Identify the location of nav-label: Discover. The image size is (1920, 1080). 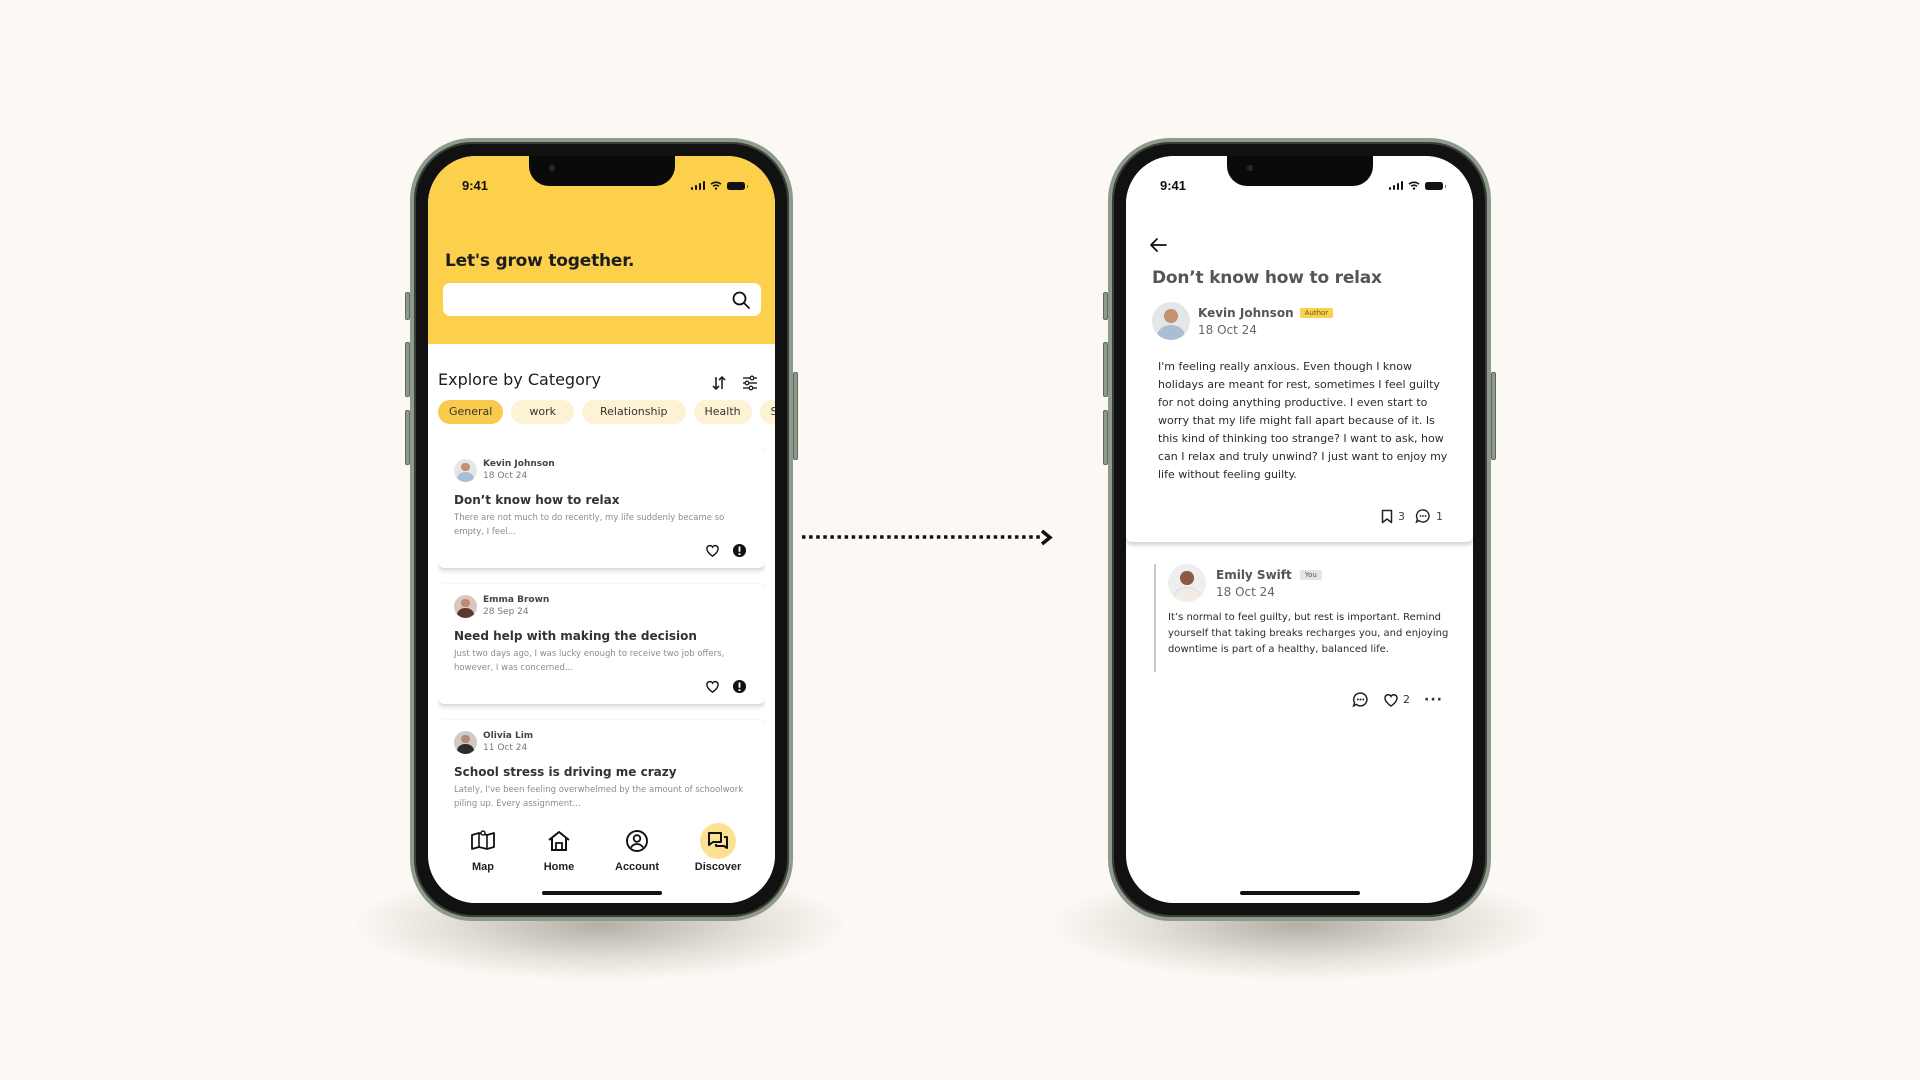
(718, 867).